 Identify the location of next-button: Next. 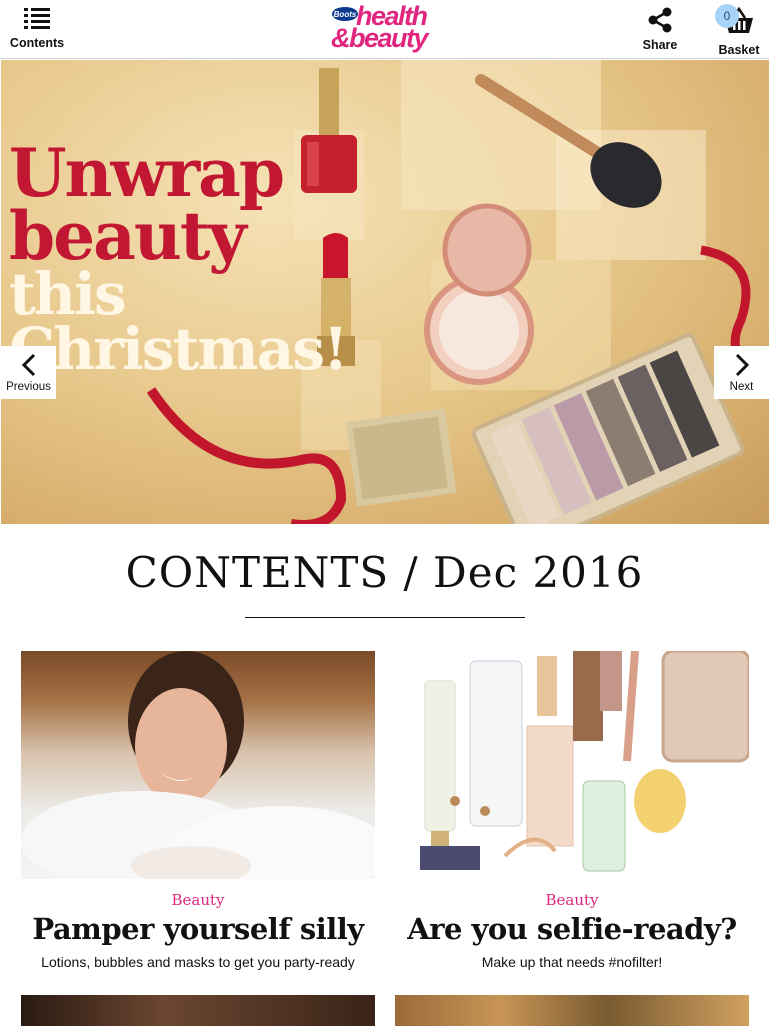
(741, 372).